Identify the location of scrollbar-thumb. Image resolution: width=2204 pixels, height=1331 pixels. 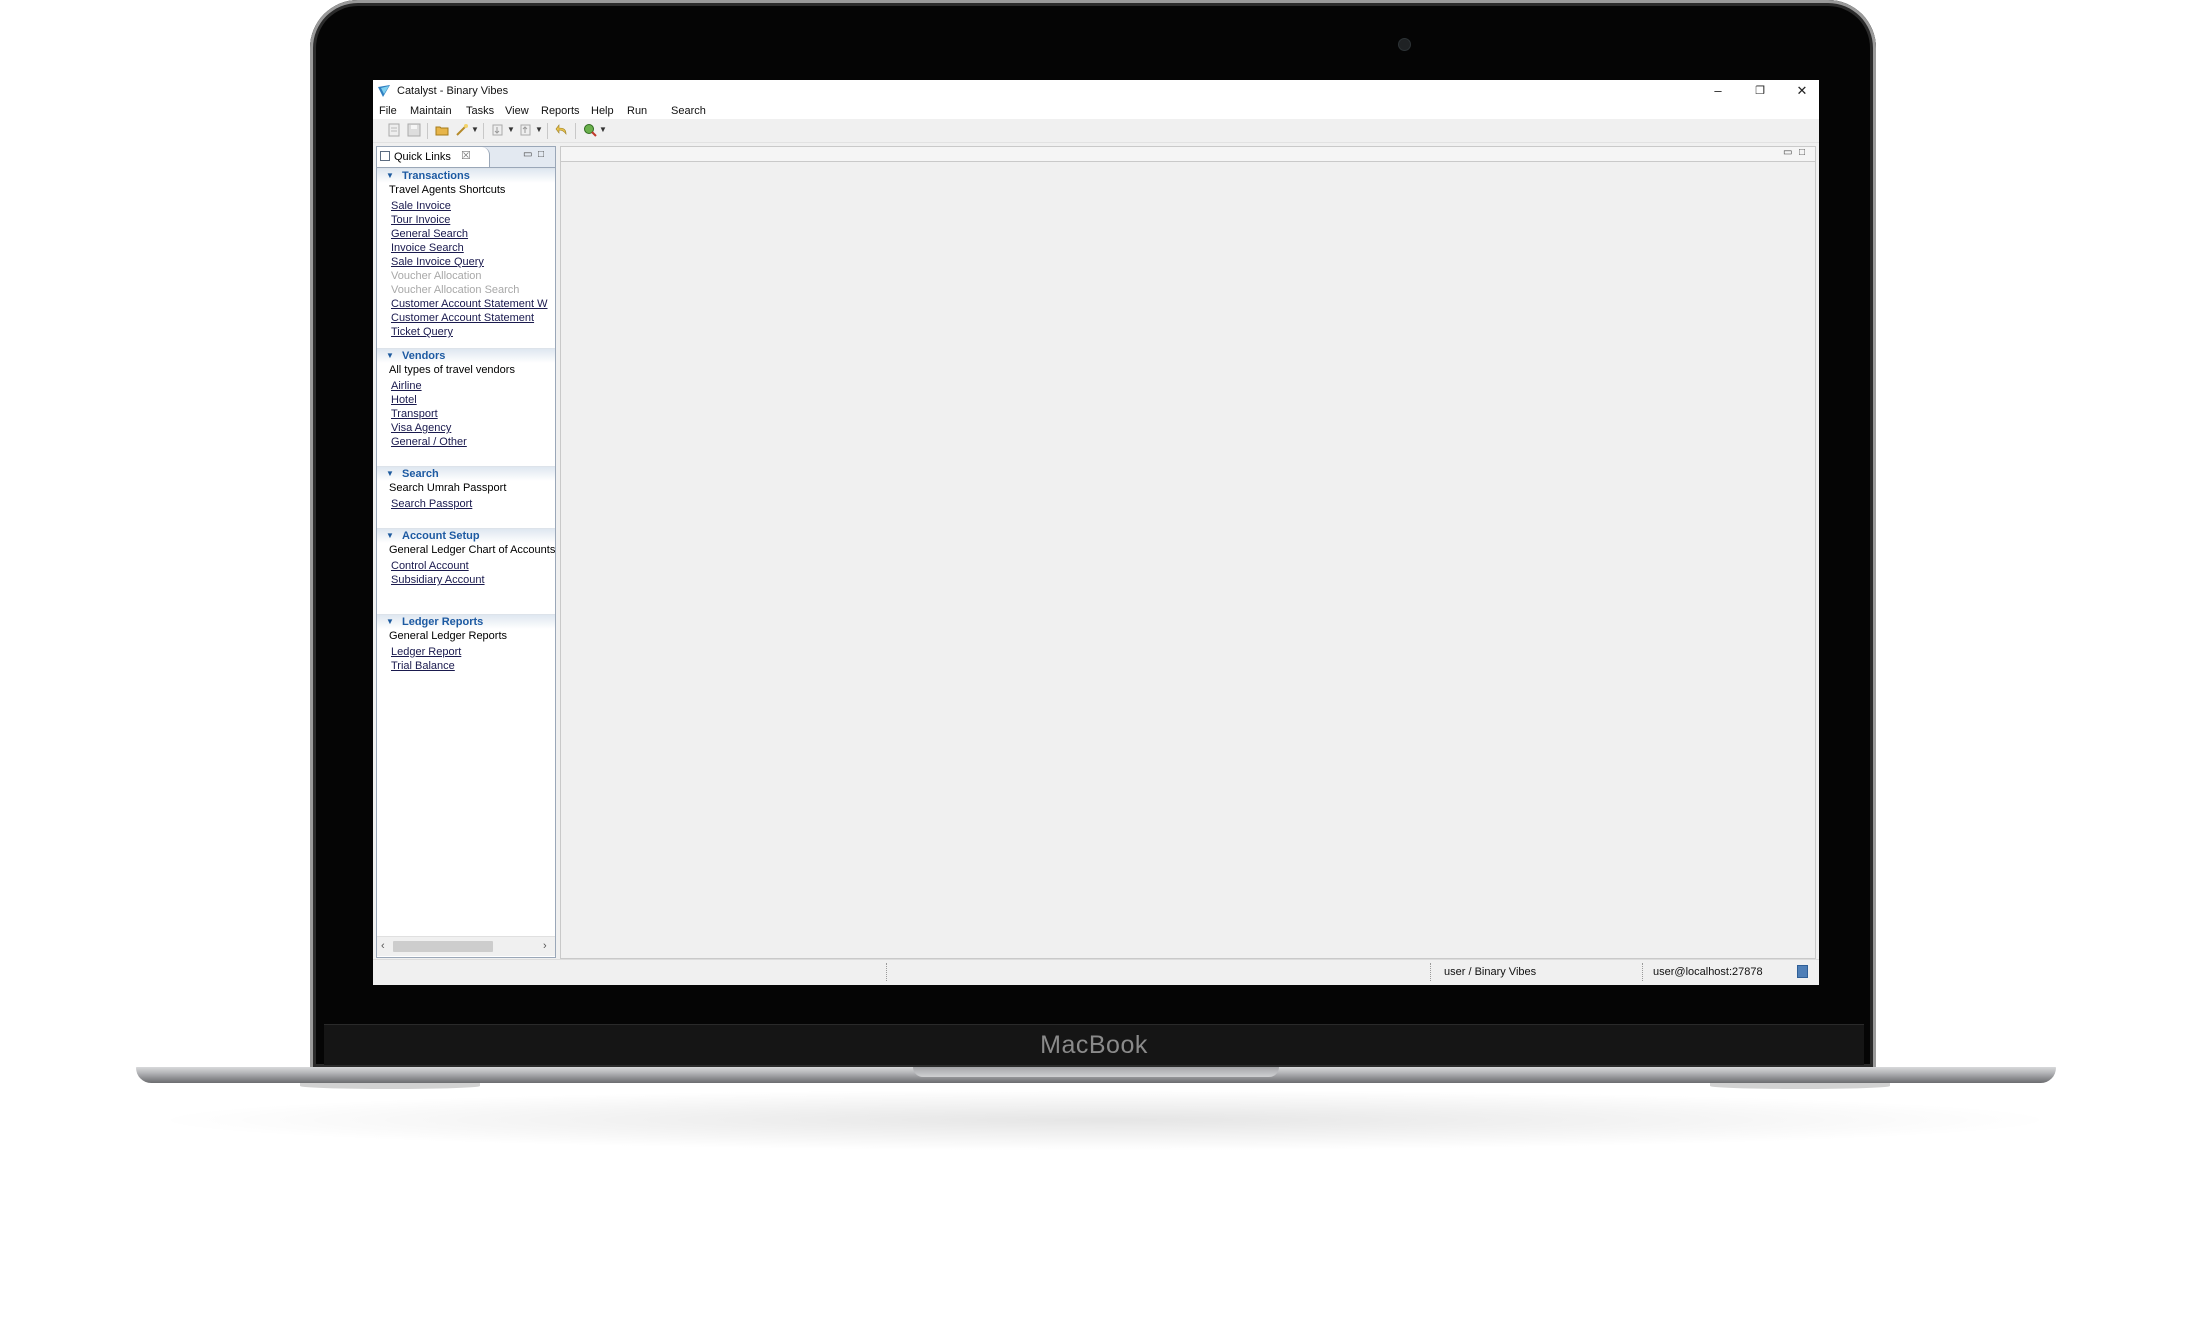
(443, 946).